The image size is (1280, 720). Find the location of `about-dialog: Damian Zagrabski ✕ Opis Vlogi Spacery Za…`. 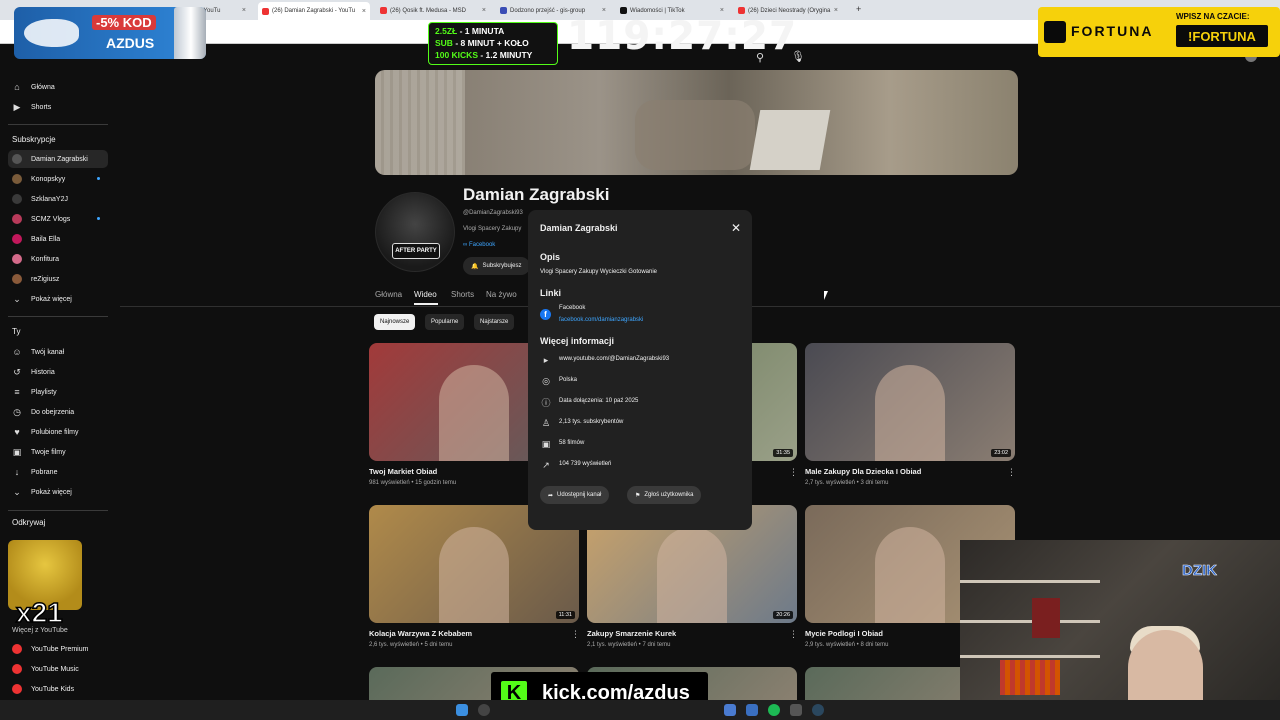

about-dialog: Damian Zagrabski ✕ Opis Vlogi Spacery Za… is located at coordinates (640, 370).